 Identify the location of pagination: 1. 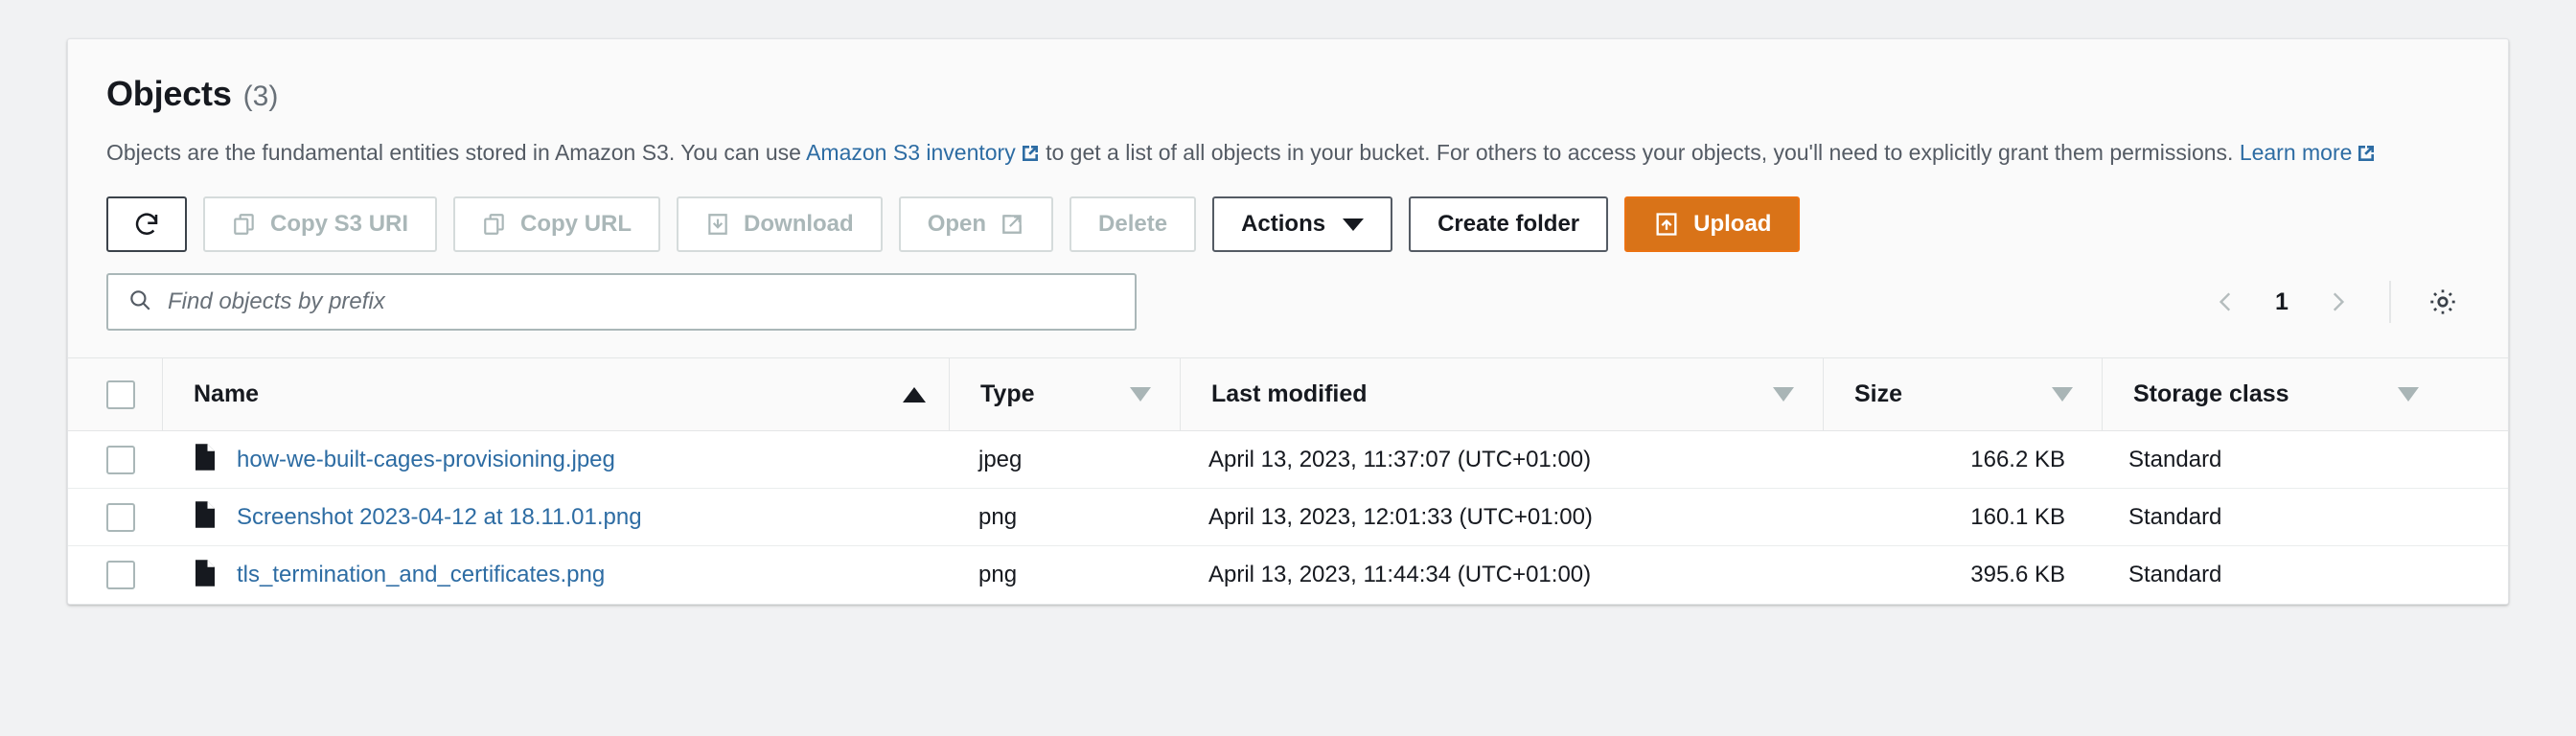
(2334, 302).